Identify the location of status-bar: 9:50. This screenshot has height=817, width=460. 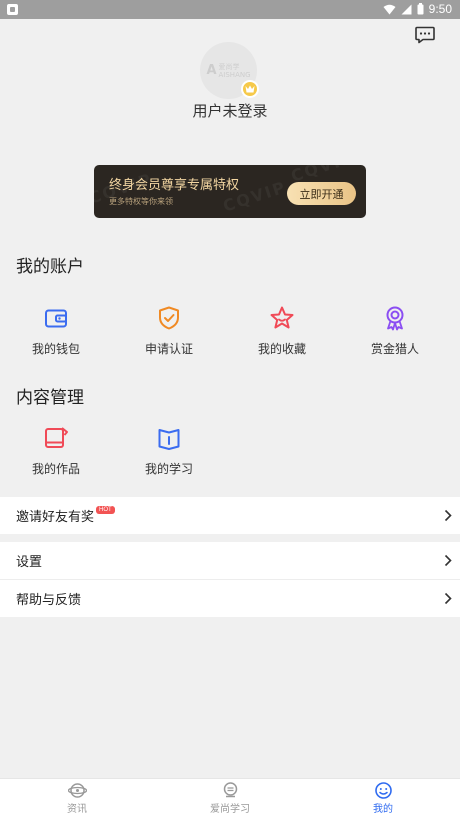
(230, 9).